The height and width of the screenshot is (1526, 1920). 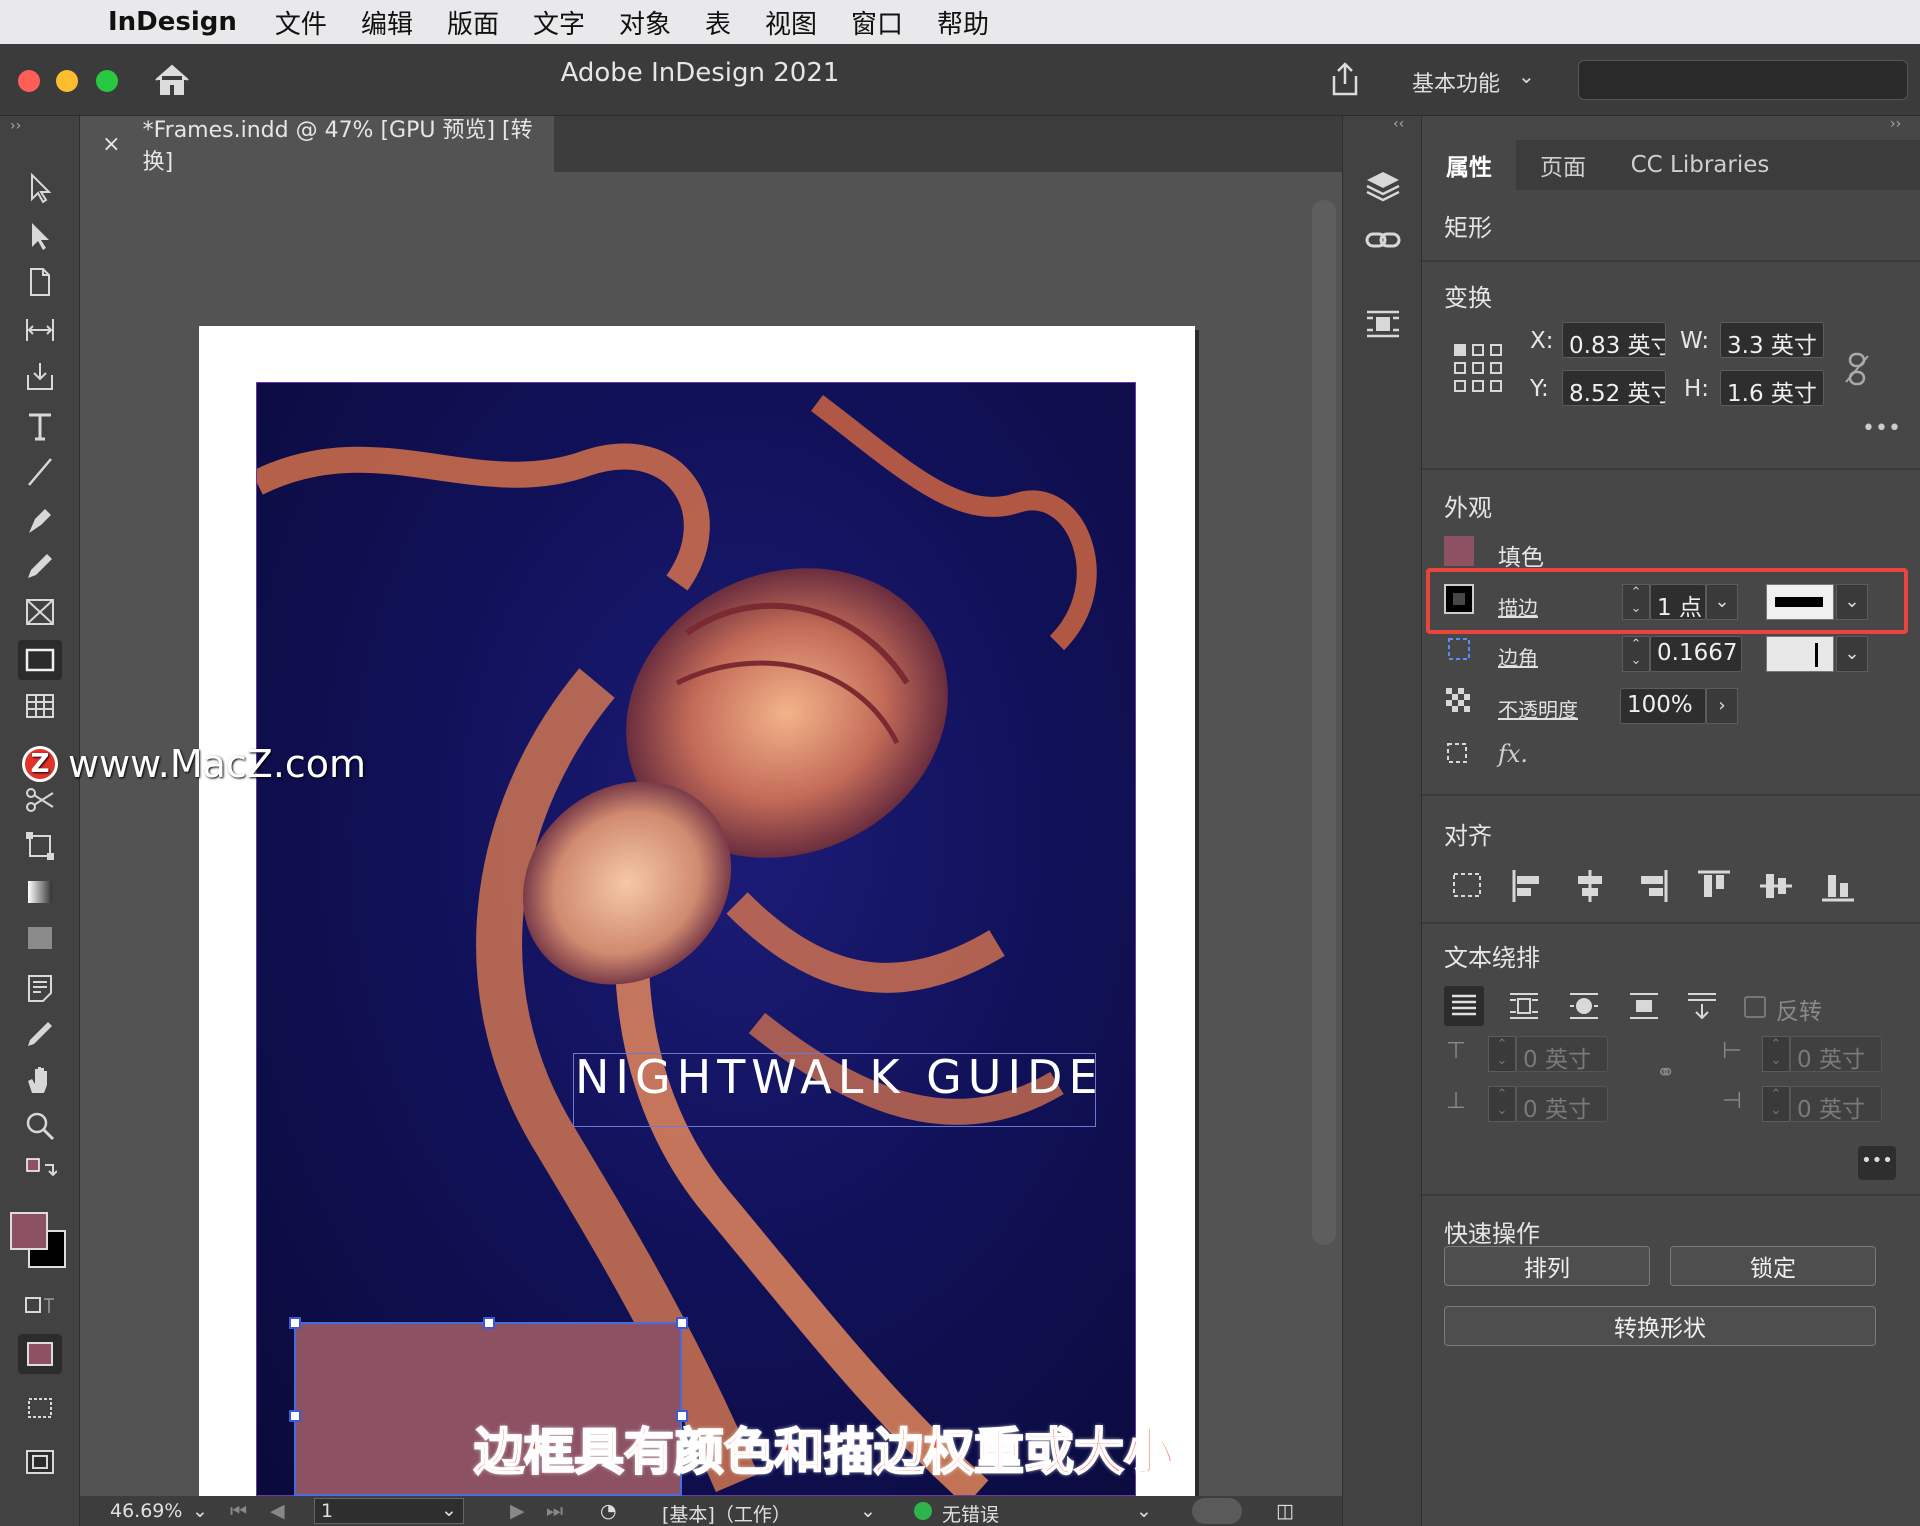 What do you see at coordinates (40, 1126) in the screenshot?
I see `zoom-tool-icon` at bounding box center [40, 1126].